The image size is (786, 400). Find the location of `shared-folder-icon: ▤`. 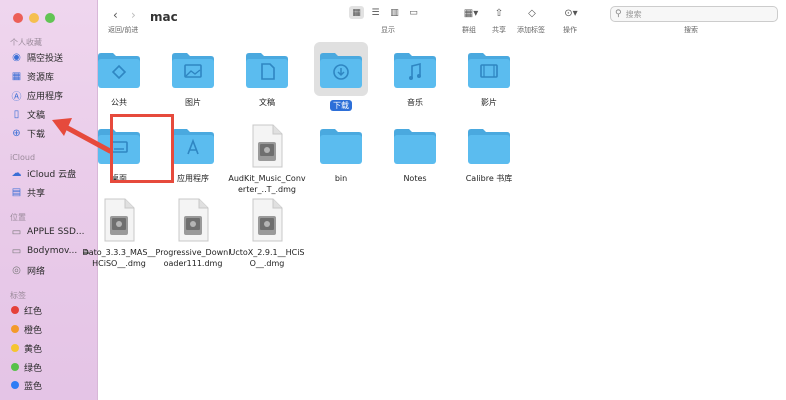

shared-folder-icon: ▤ is located at coordinates (16, 192).